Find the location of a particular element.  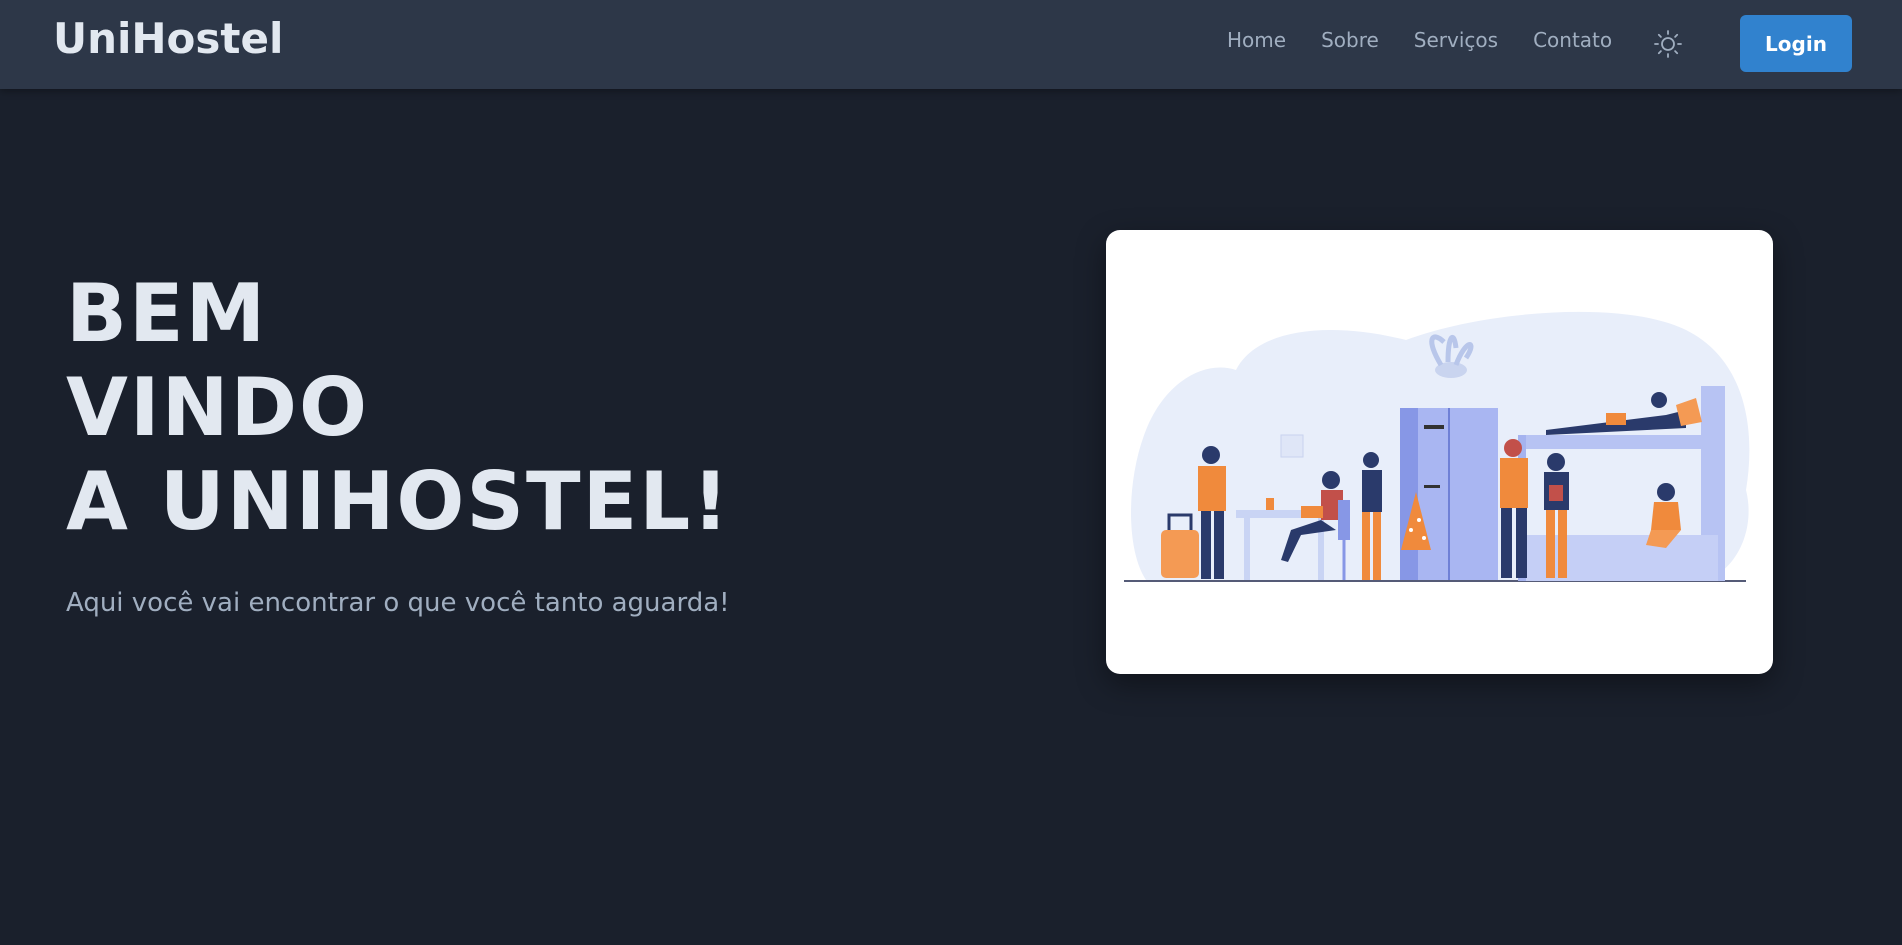

hero-title: BEM VINDO A UNIHOSTEL! is located at coordinates (398, 408).